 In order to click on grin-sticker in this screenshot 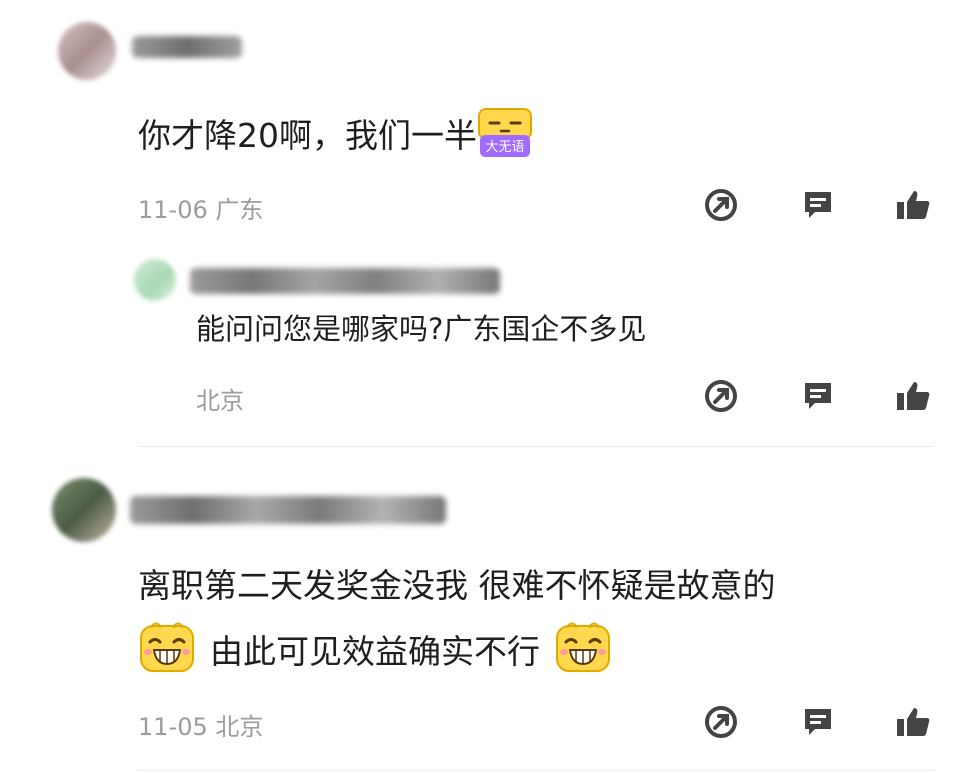, I will do `click(167, 651)`.